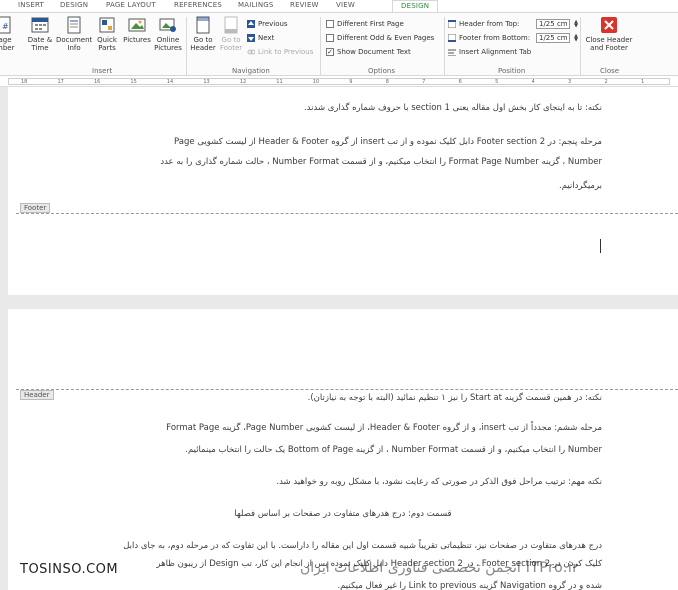 This screenshot has width=678, height=590. I want to click on go-to-footer-button: Go to Footer, so click(231, 34).